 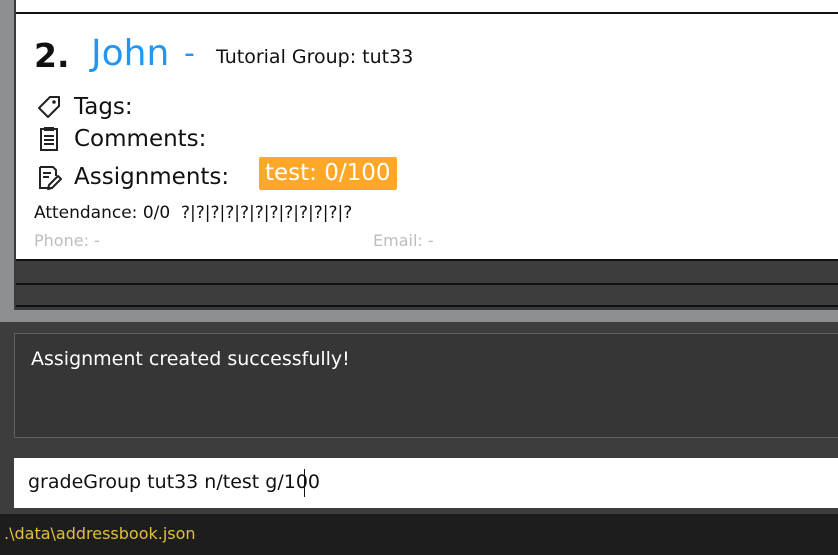 What do you see at coordinates (130, 53) in the screenshot?
I see `person-name: John` at bounding box center [130, 53].